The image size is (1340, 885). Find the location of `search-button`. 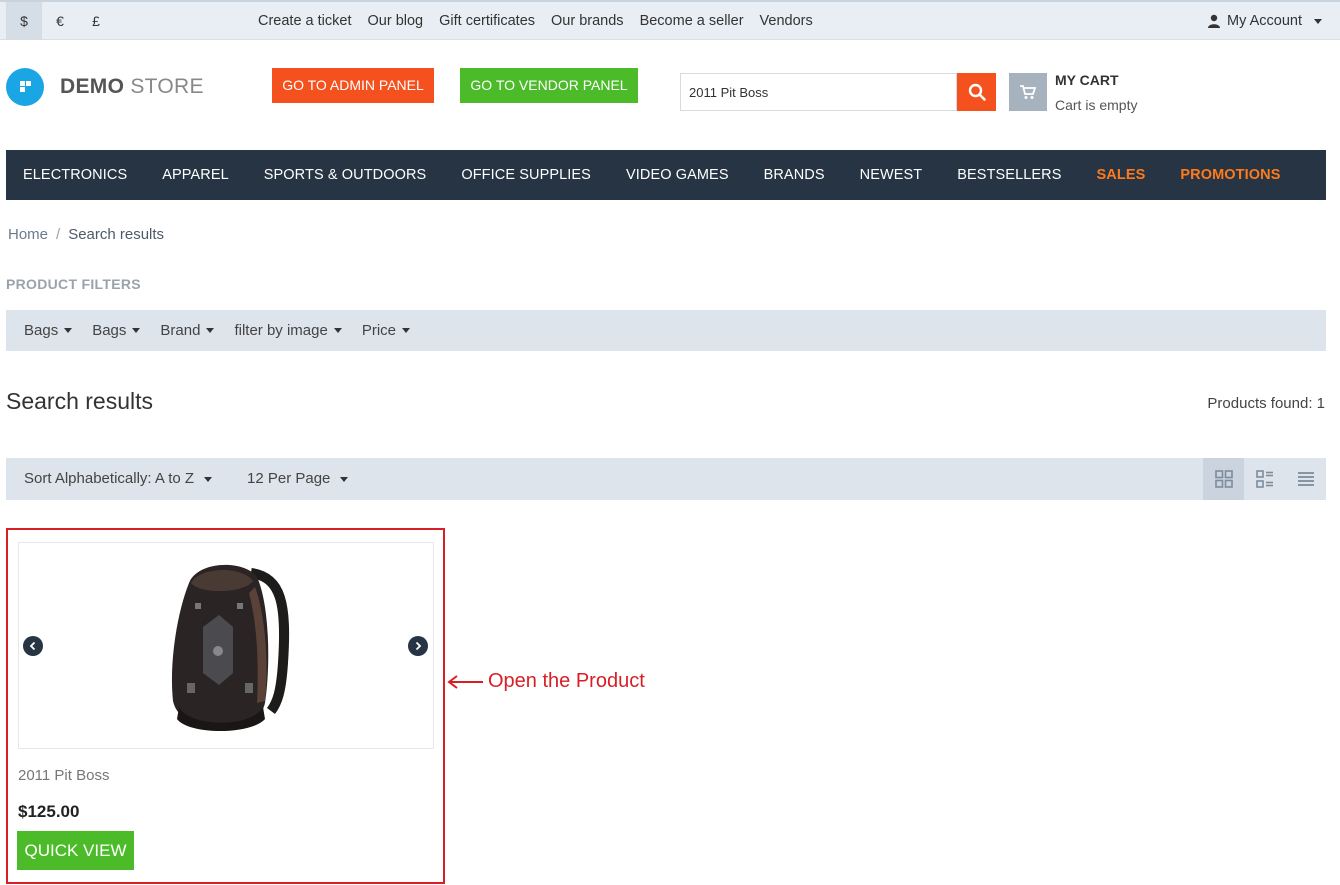

search-button is located at coordinates (976, 92).